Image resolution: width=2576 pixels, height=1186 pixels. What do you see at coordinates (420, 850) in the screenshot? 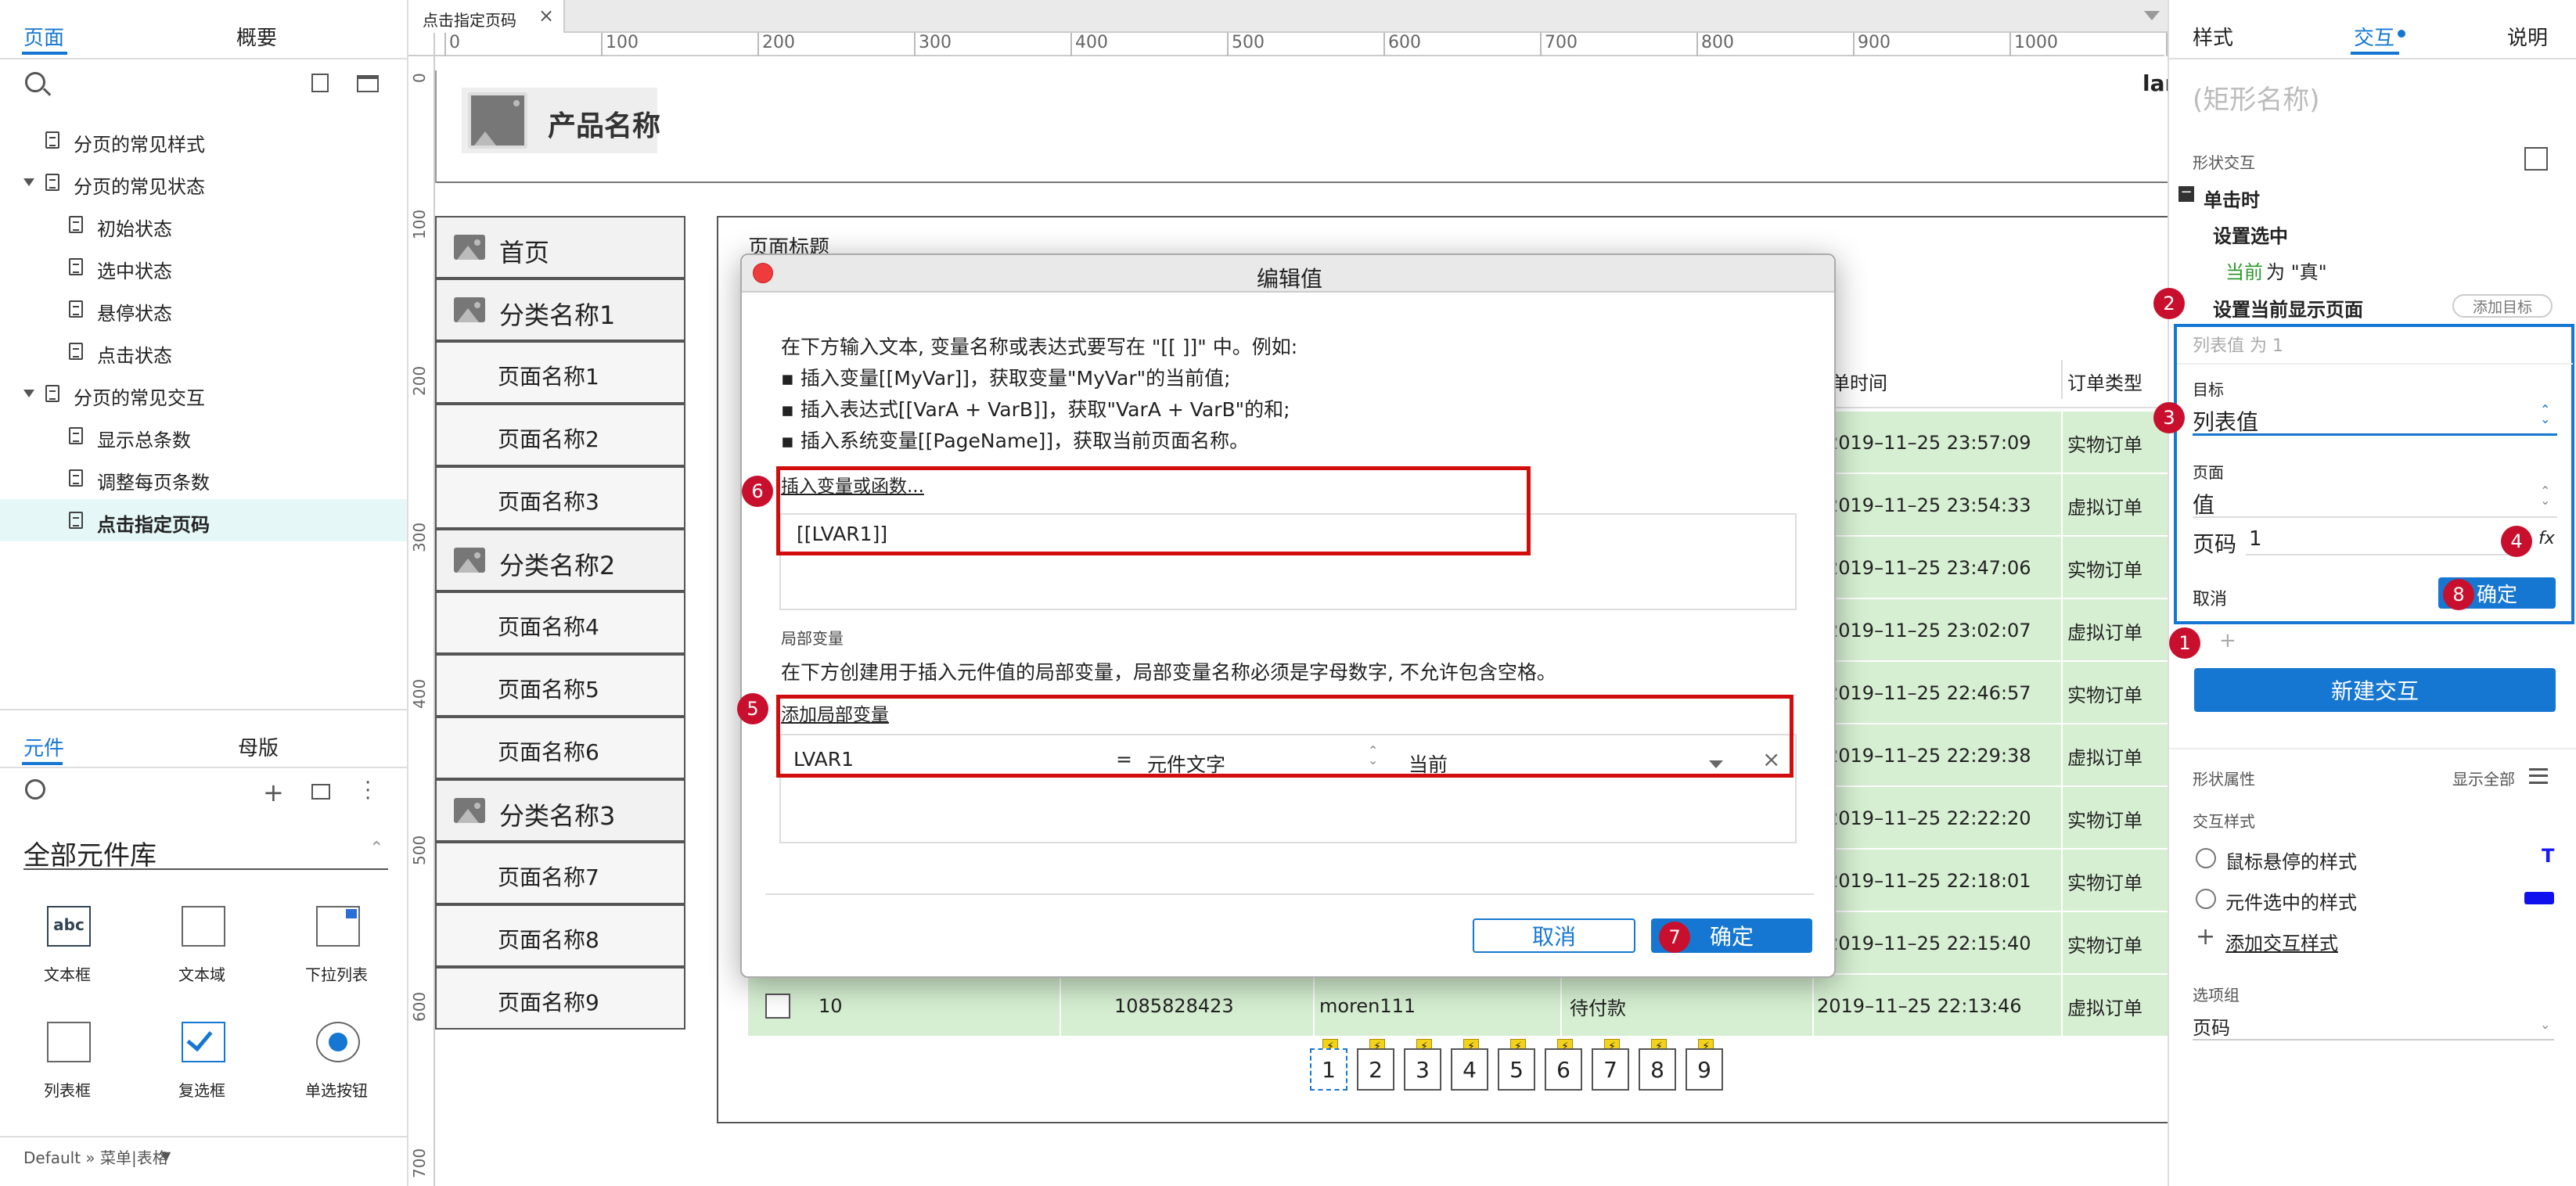
I see `ruler-tick: 500` at bounding box center [420, 850].